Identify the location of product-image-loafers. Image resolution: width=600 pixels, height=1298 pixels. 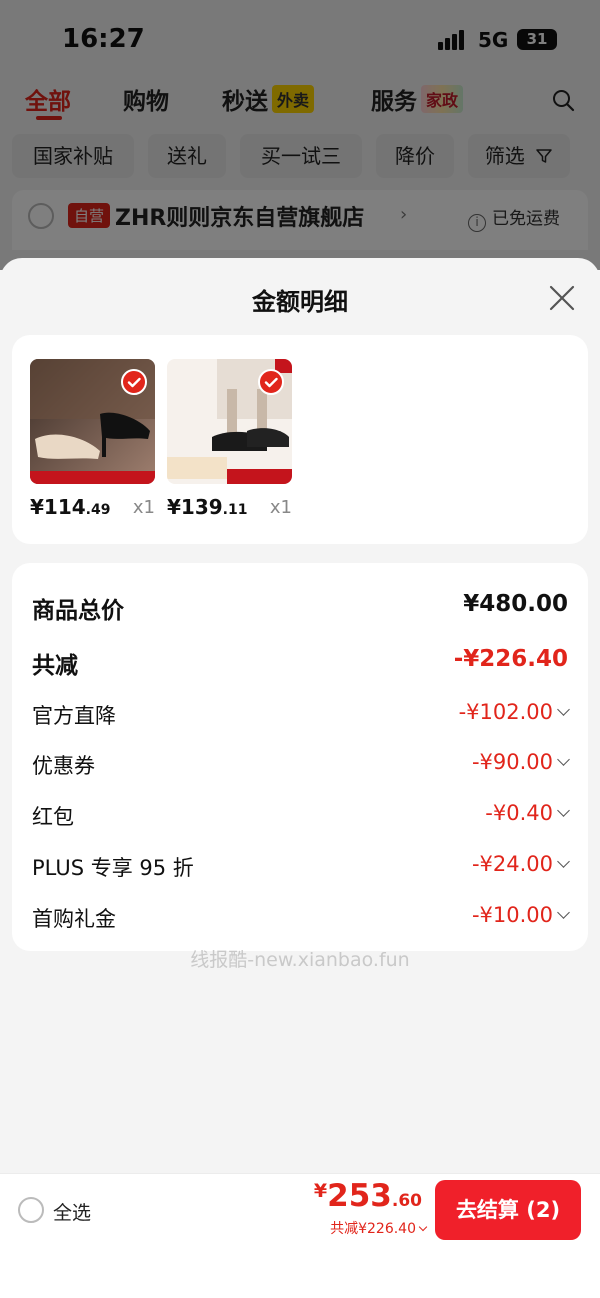
(229, 421).